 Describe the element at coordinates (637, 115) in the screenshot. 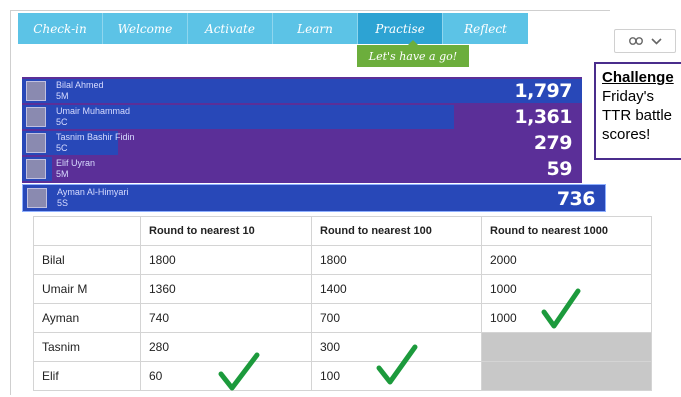

I see `challenge-text: Friday's TTR battle scores!` at that location.